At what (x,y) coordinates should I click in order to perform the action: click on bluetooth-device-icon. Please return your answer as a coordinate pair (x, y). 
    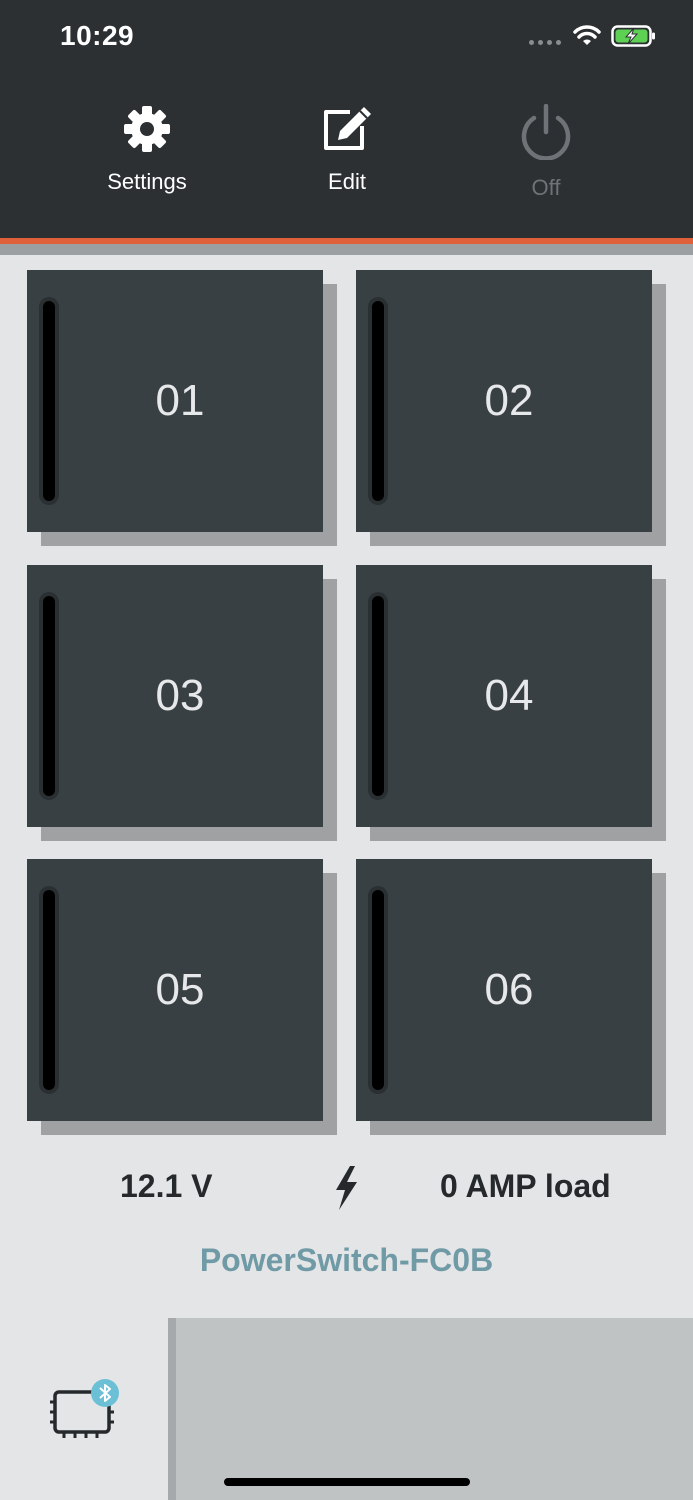
    Looking at the image, I should click on (86, 1409).